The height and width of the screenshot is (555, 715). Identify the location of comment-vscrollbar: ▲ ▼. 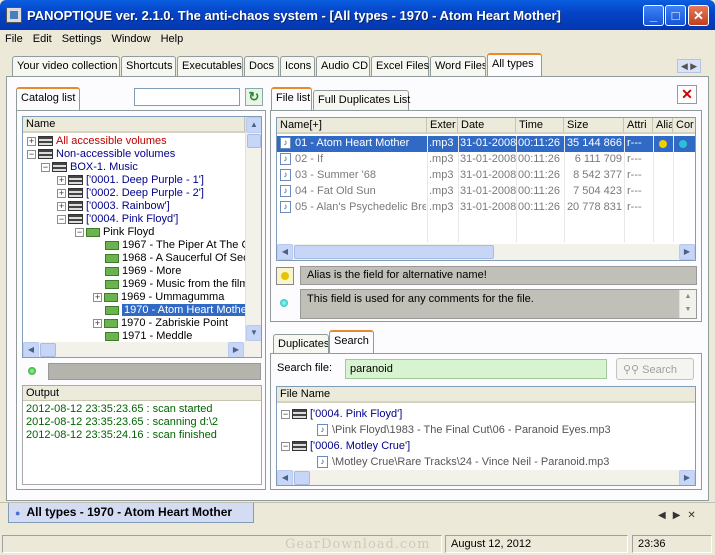
(687, 304).